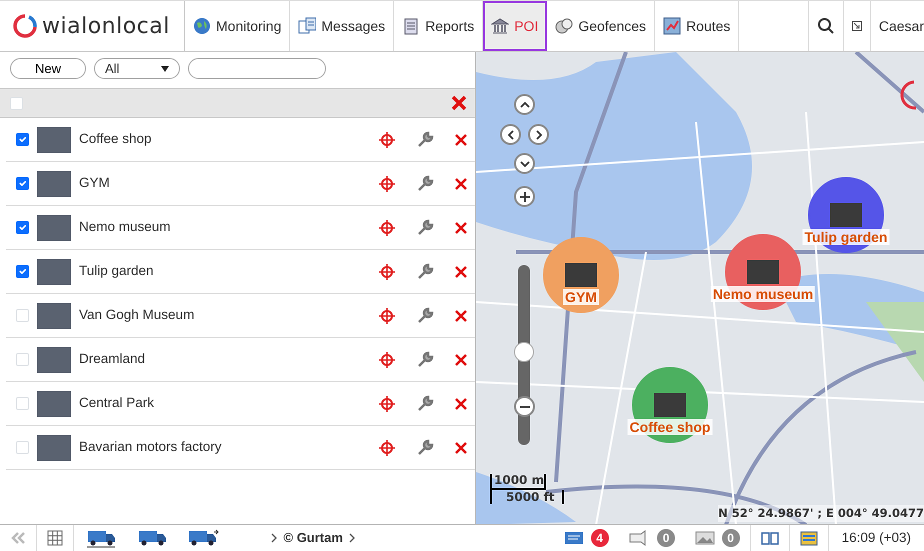 The image size is (924, 551). Describe the element at coordinates (697, 26) in the screenshot. I see `nav-tab: Routes` at that location.